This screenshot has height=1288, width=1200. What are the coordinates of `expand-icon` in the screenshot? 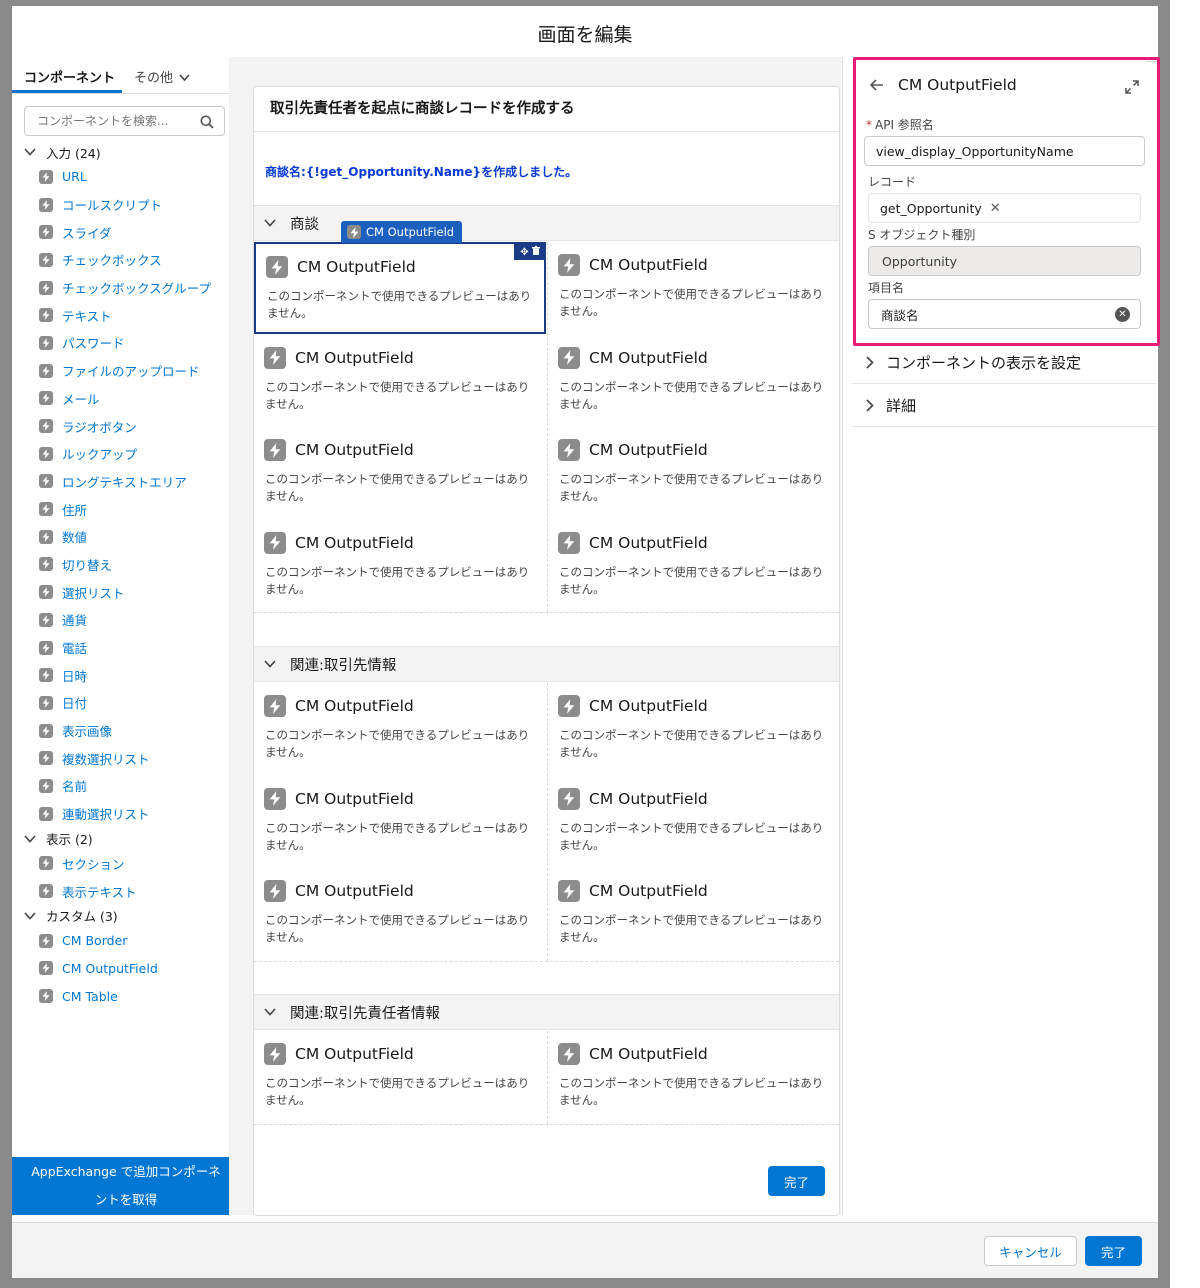 It's located at (1132, 88).